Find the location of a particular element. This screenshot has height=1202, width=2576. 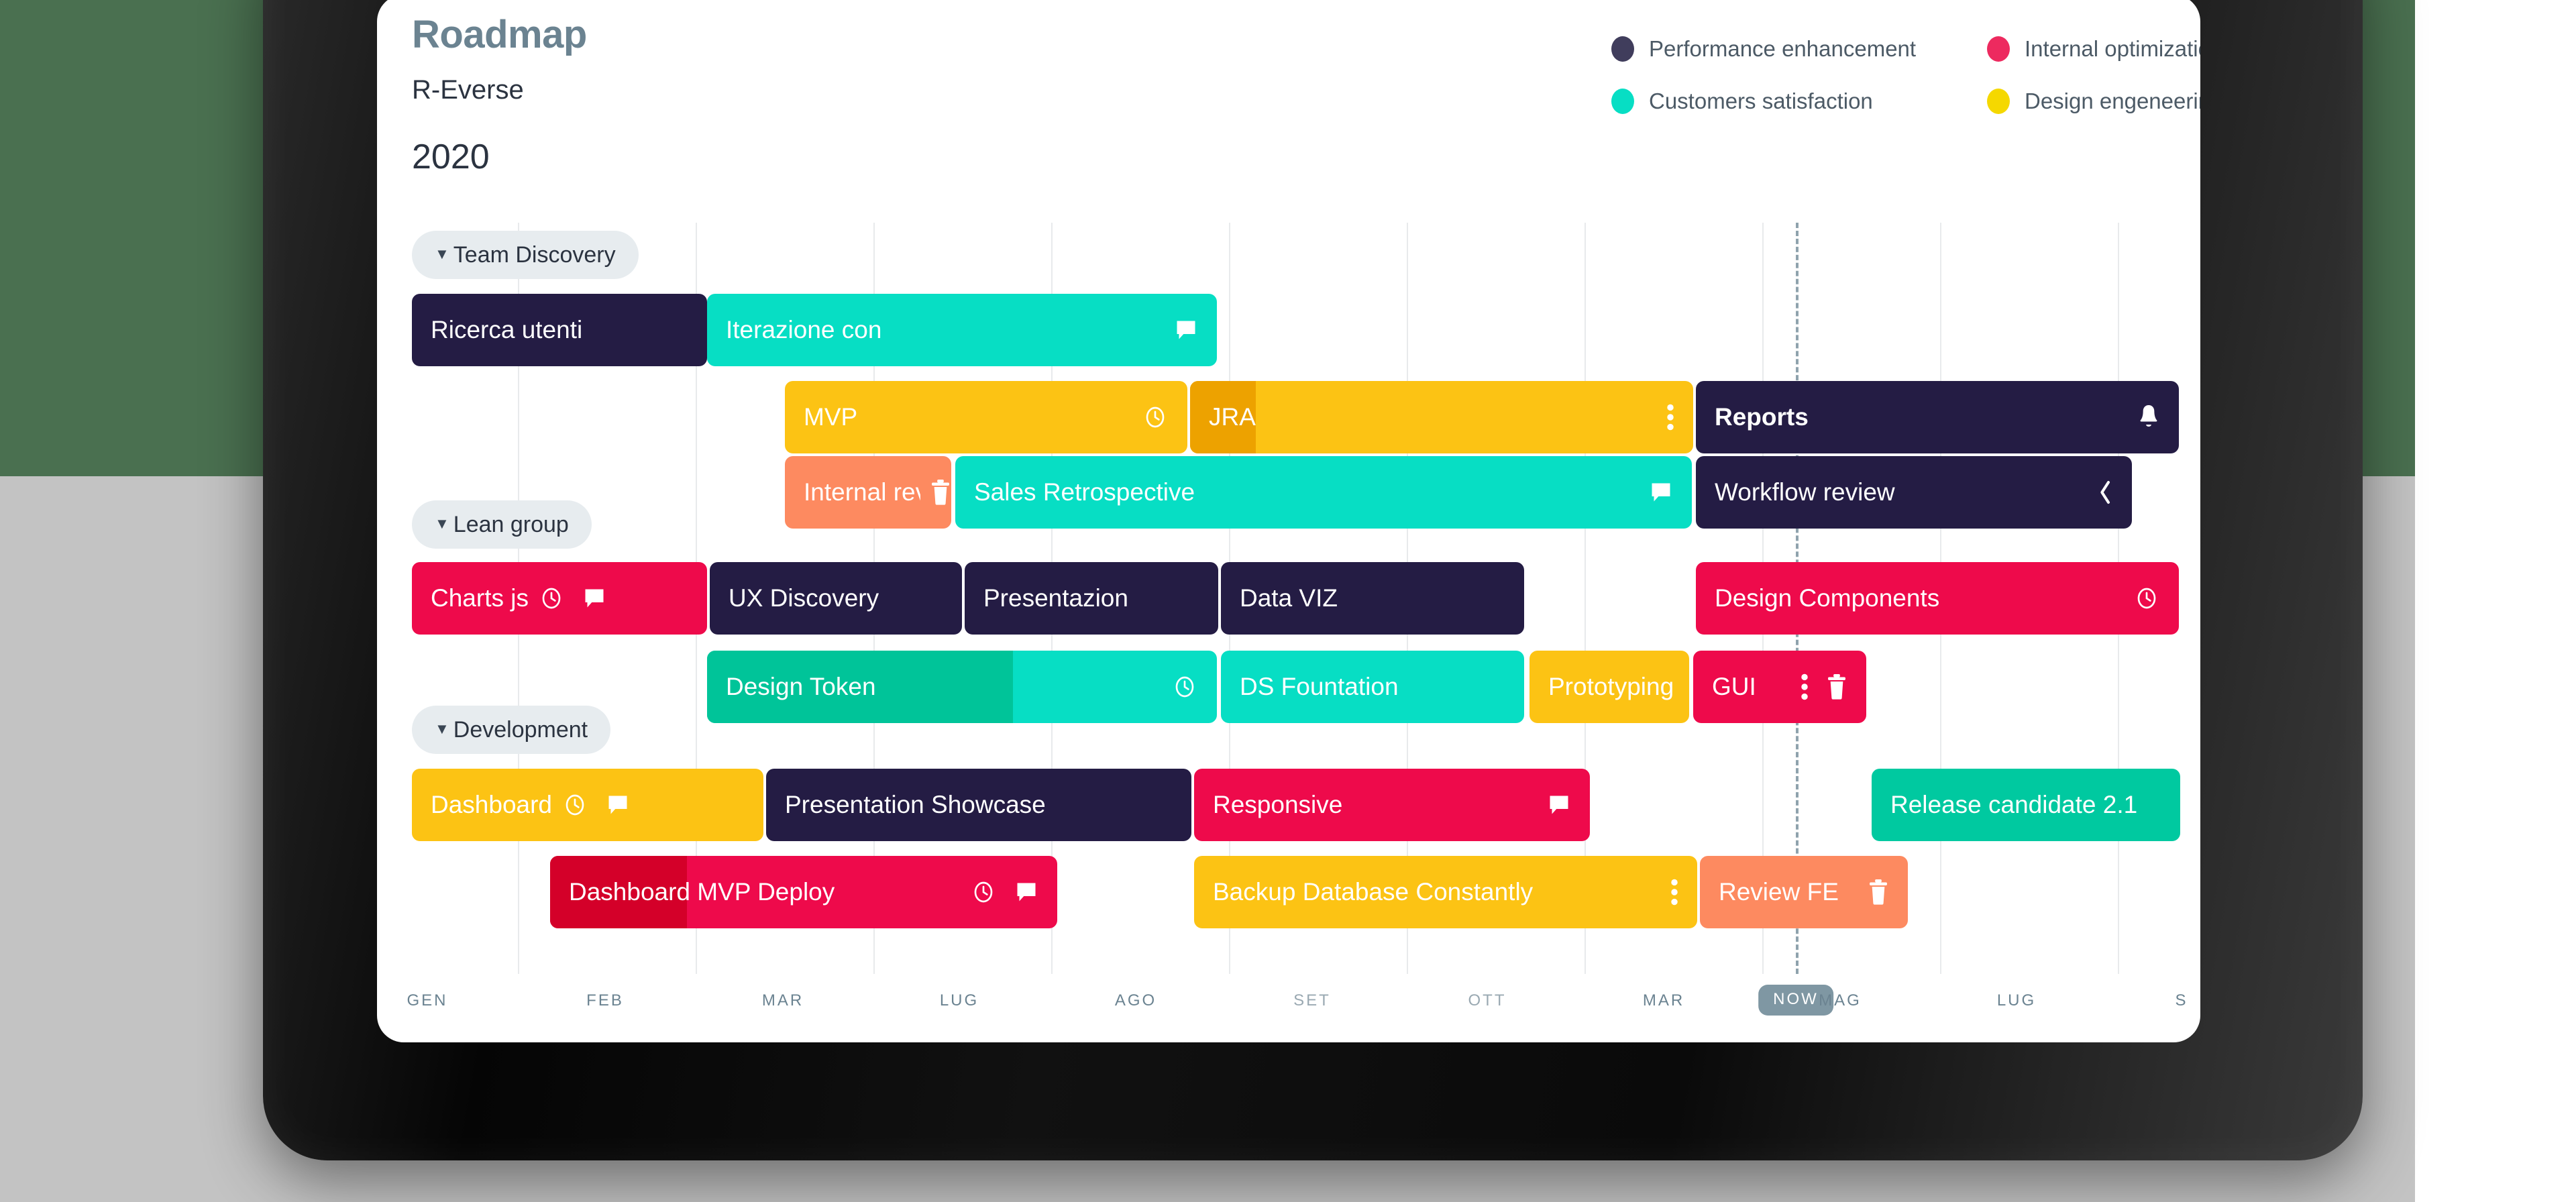

task-bar: DS Fountation is located at coordinates (1372, 687).